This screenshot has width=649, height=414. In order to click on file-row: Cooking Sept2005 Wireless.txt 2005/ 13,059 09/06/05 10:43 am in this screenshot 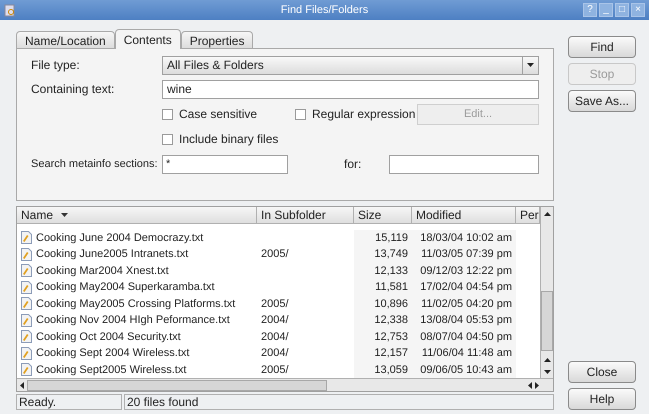, I will do `click(278, 370)`.